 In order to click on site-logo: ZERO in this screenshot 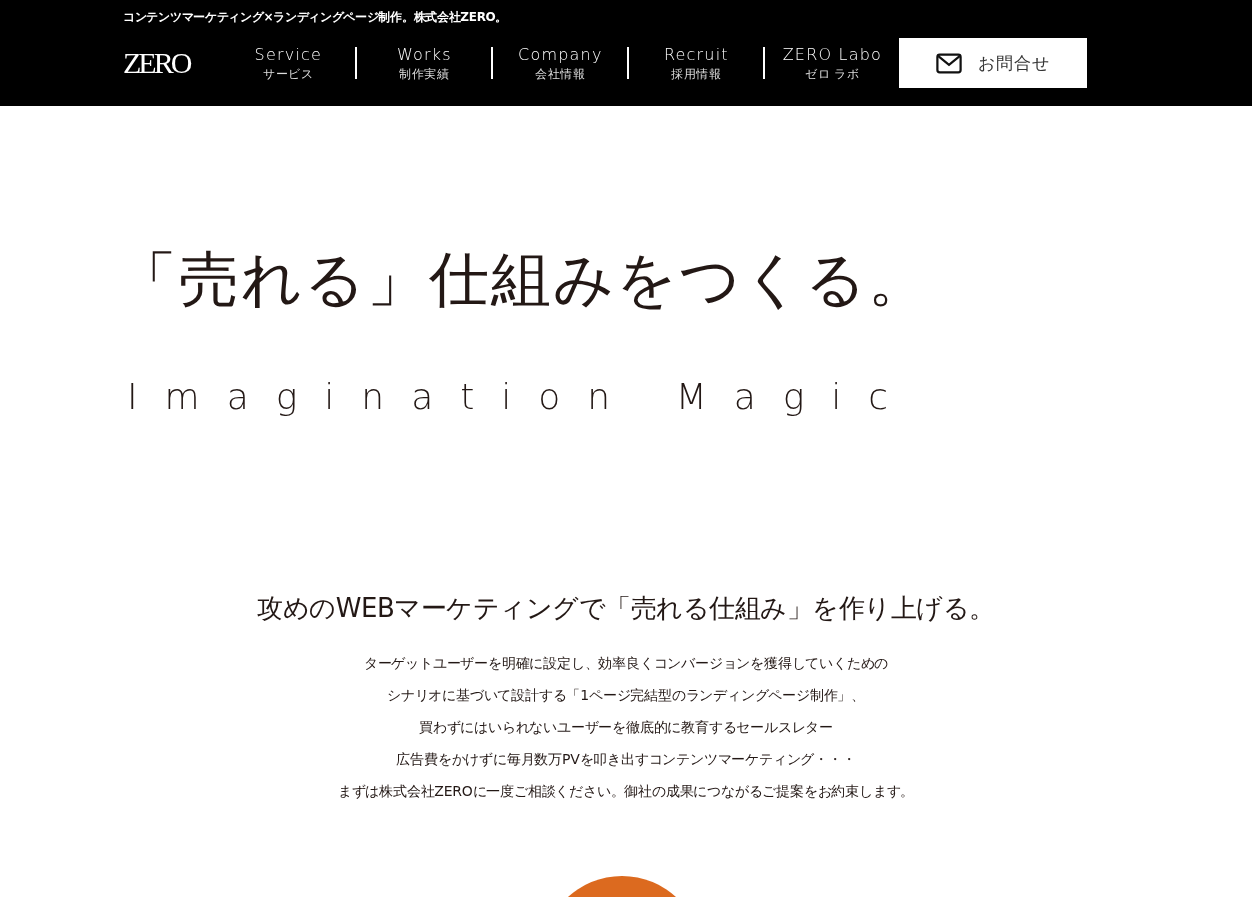, I will do `click(156, 63)`.